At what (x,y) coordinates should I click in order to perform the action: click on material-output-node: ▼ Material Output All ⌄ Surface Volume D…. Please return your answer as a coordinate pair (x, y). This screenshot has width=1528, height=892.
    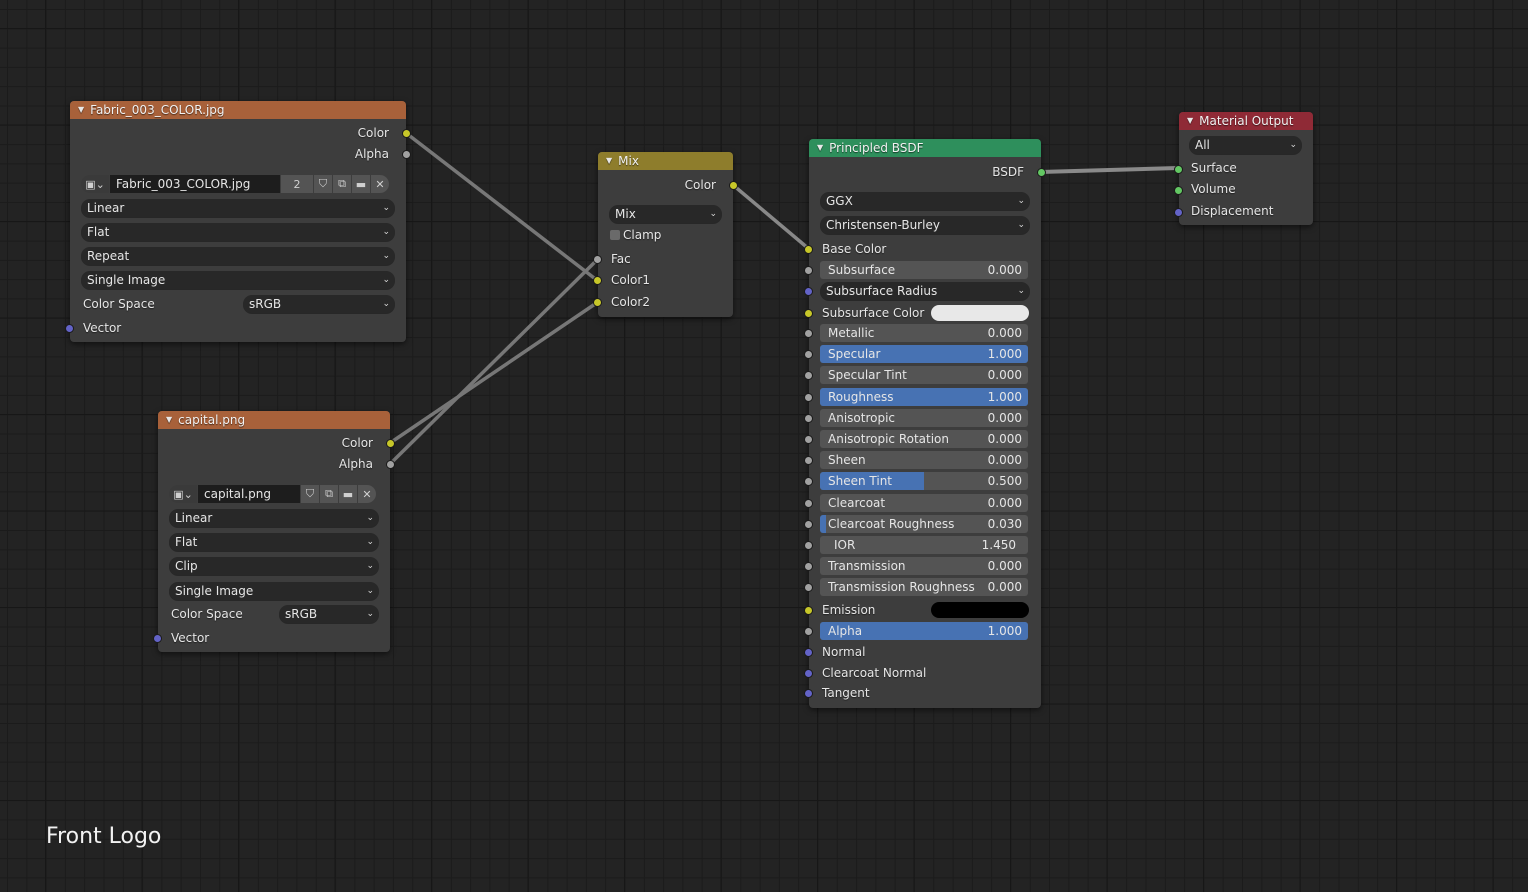
    Looking at the image, I should click on (1243, 168).